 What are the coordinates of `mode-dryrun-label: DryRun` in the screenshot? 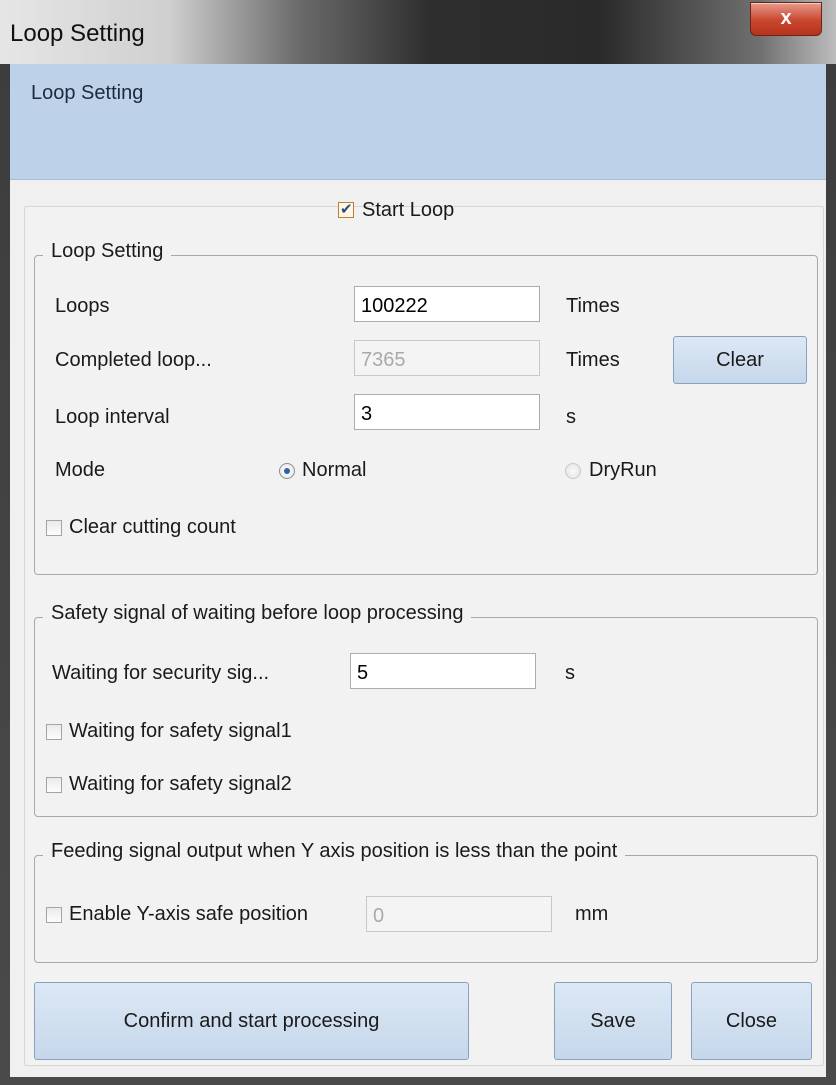 It's located at (623, 470).